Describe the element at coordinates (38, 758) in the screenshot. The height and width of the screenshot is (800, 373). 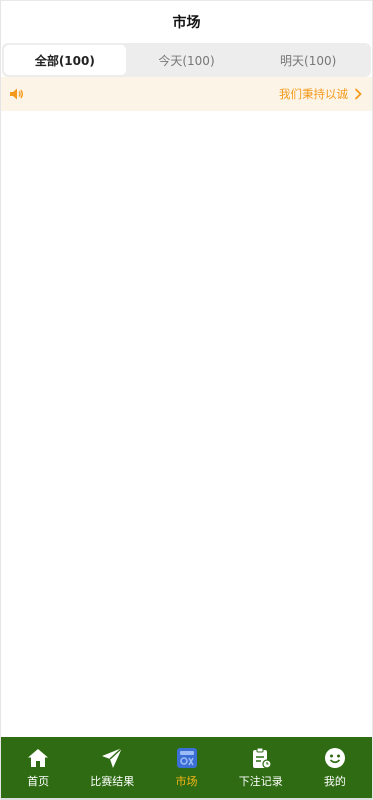
I see `home-icon` at that location.